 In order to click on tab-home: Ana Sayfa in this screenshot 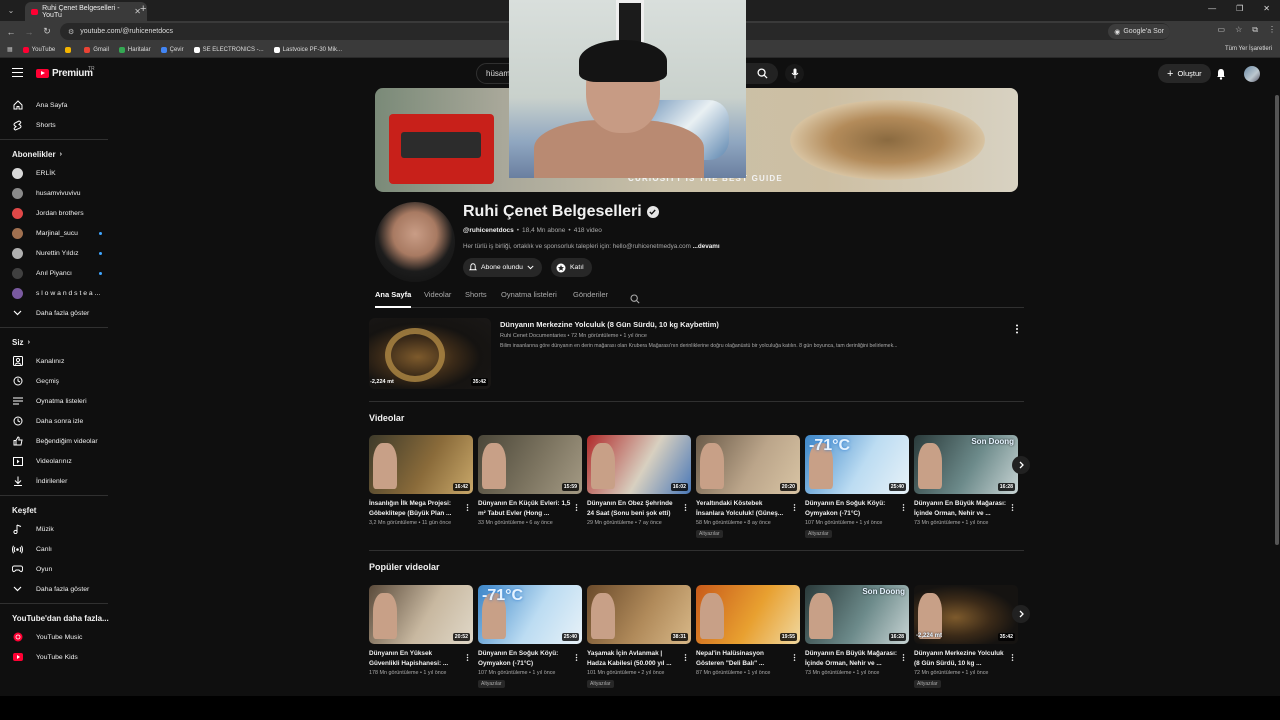, I will do `click(393, 294)`.